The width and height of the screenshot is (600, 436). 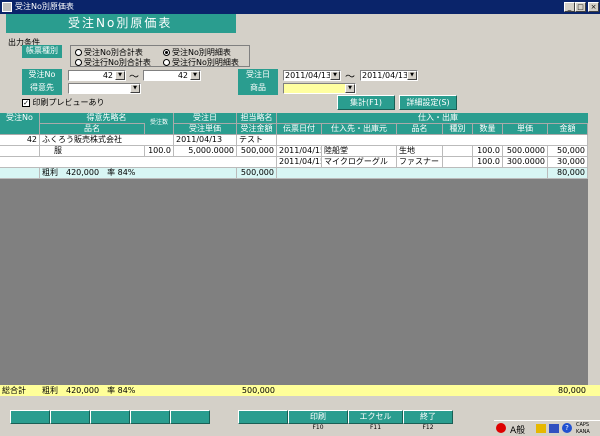 I want to click on excel-key: F11, so click(x=375, y=427).